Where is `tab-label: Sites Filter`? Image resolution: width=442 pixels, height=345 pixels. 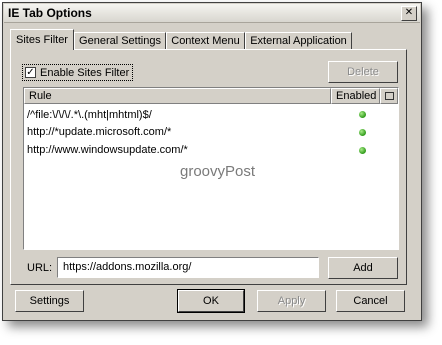 tab-label: Sites Filter is located at coordinates (42, 40).